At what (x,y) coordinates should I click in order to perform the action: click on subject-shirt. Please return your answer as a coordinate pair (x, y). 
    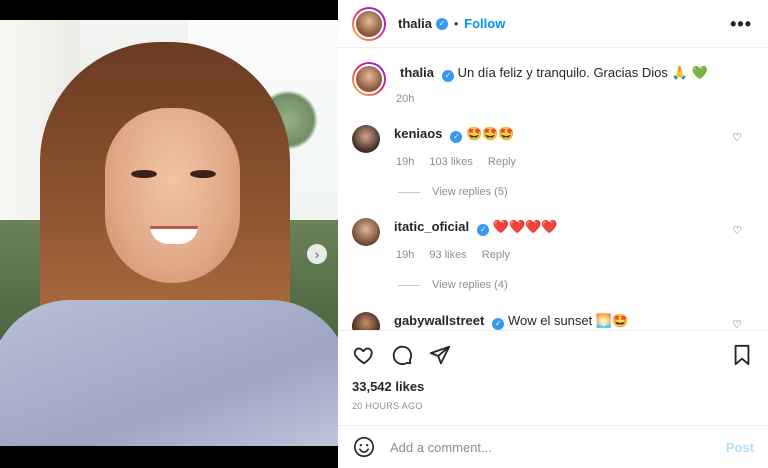
    Looking at the image, I should click on (169, 373).